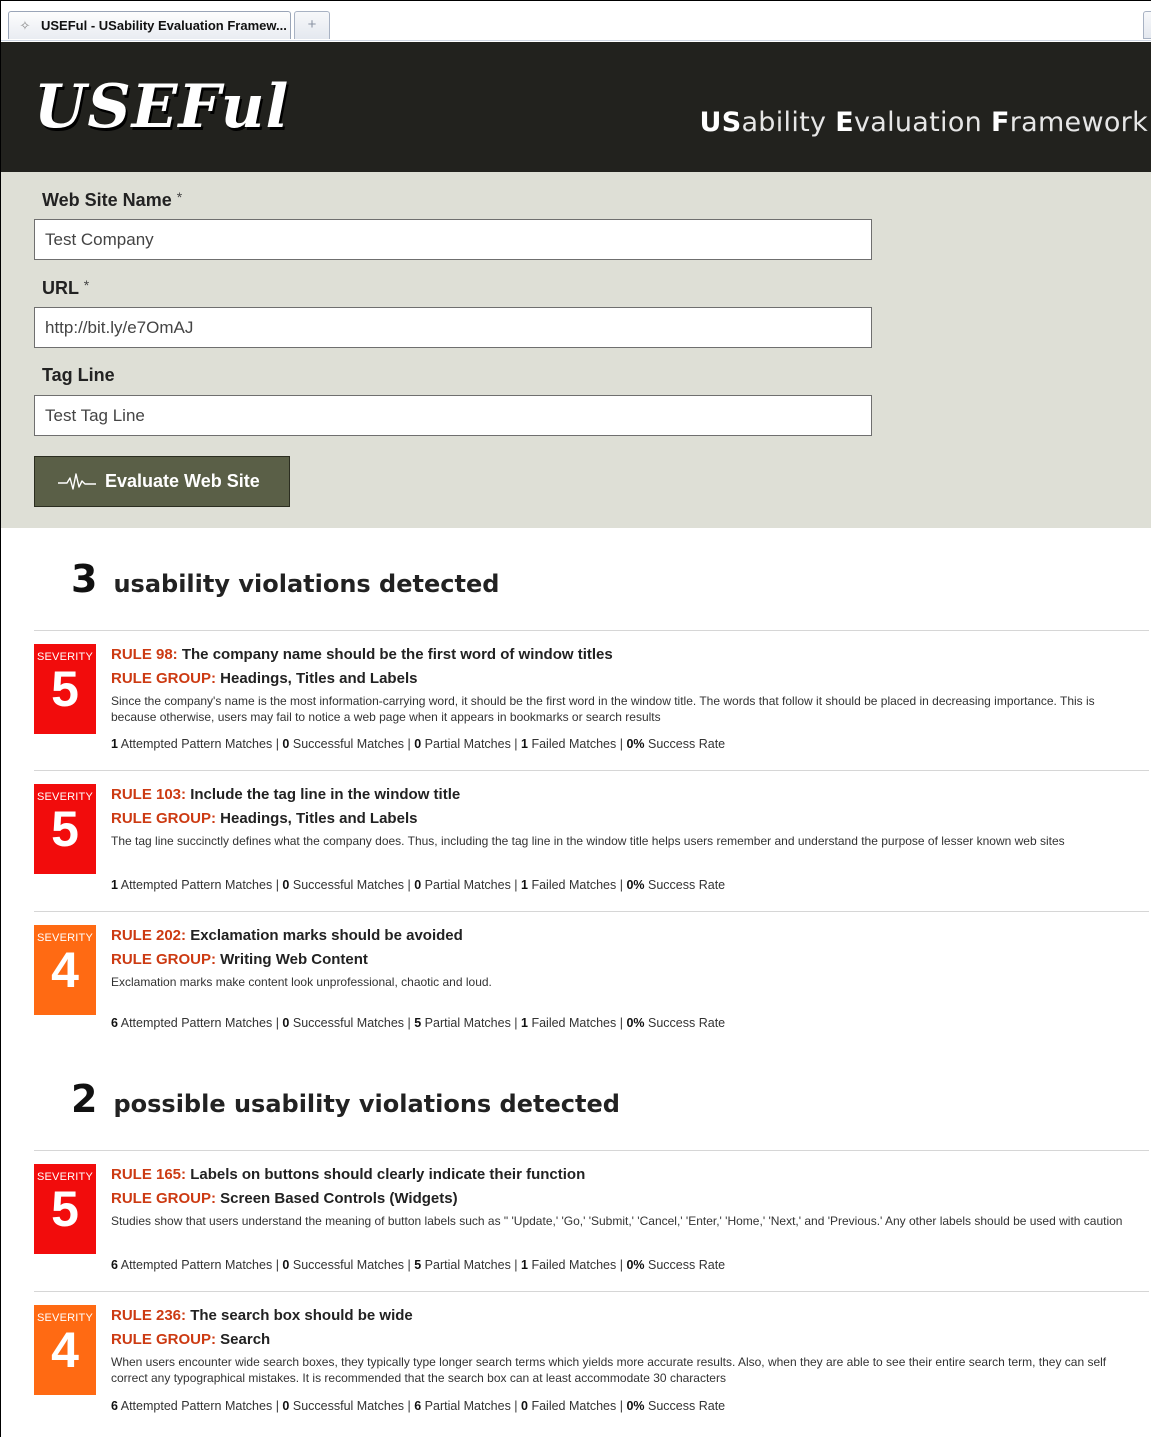 The width and height of the screenshot is (1151, 1437). Describe the element at coordinates (144, 654) in the screenshot. I see `rule-number: RULE 98:` at that location.